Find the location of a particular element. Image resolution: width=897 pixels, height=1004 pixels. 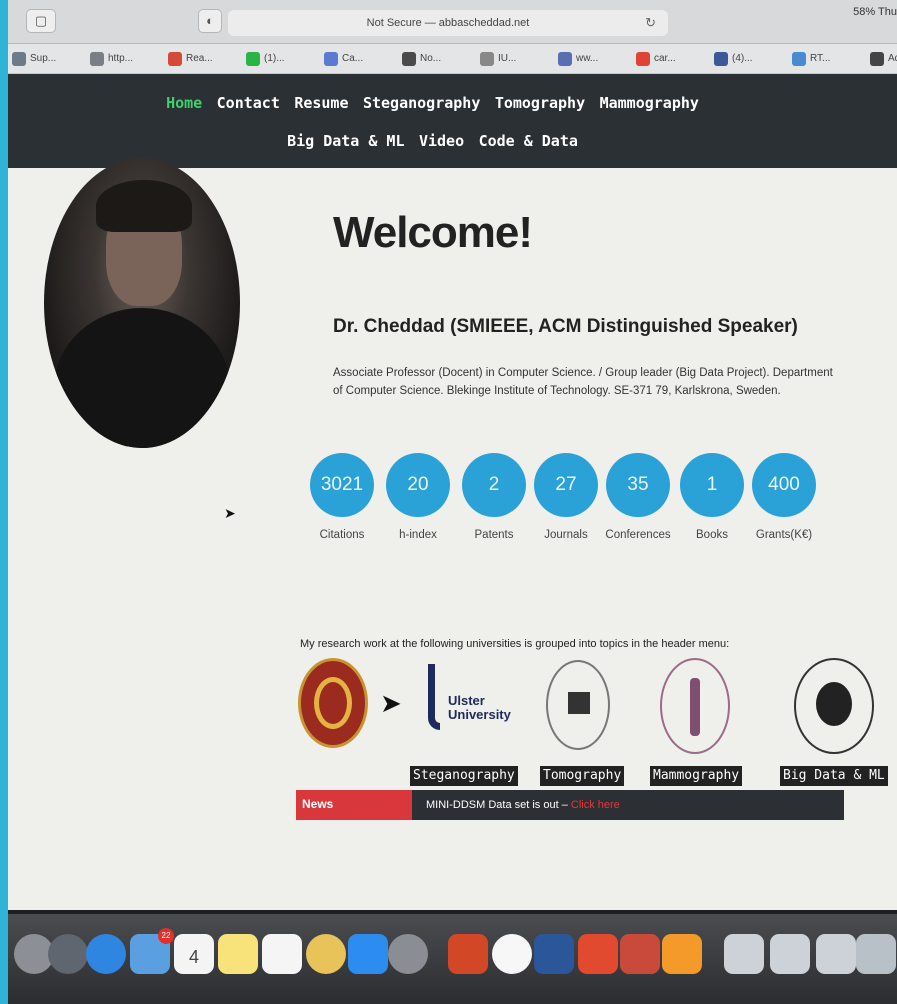

tag-mammography: Mammography is located at coordinates (696, 776).